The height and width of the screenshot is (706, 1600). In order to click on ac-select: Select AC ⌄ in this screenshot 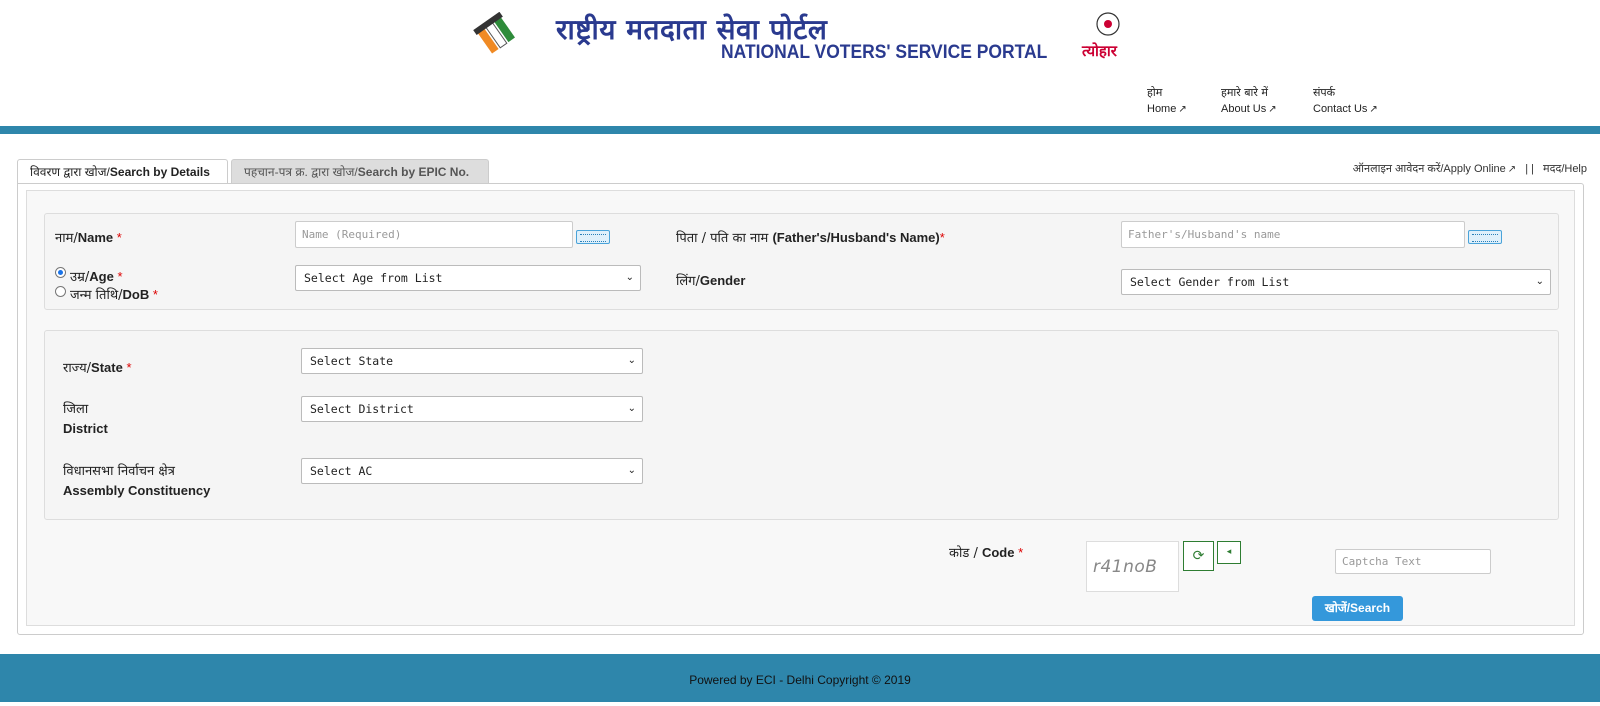, I will do `click(472, 471)`.